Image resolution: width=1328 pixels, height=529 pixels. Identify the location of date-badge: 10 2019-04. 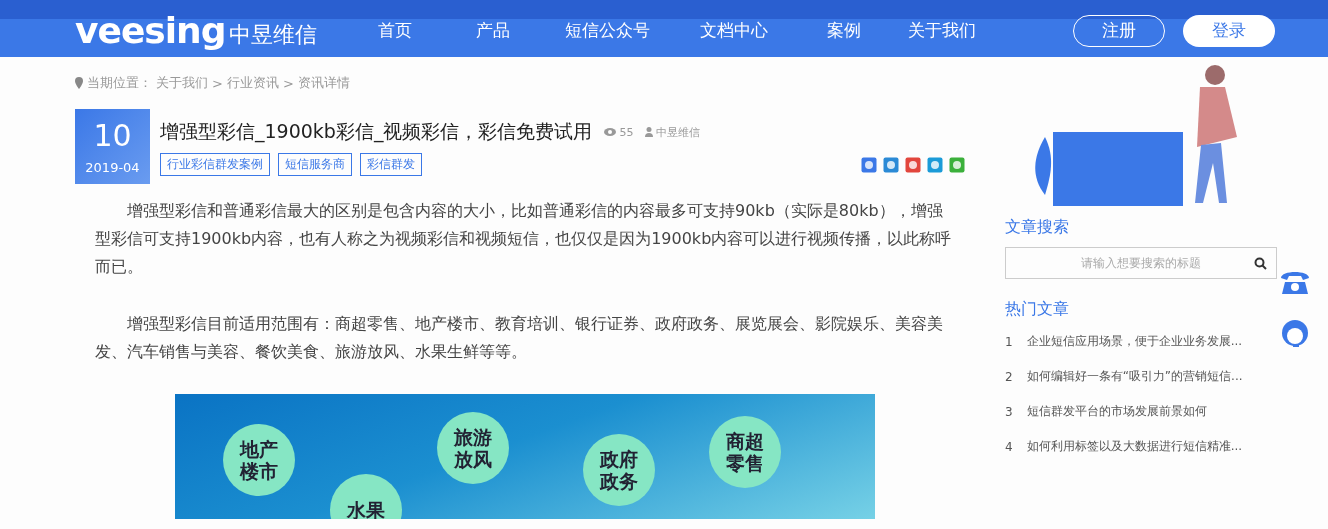
(112, 146).